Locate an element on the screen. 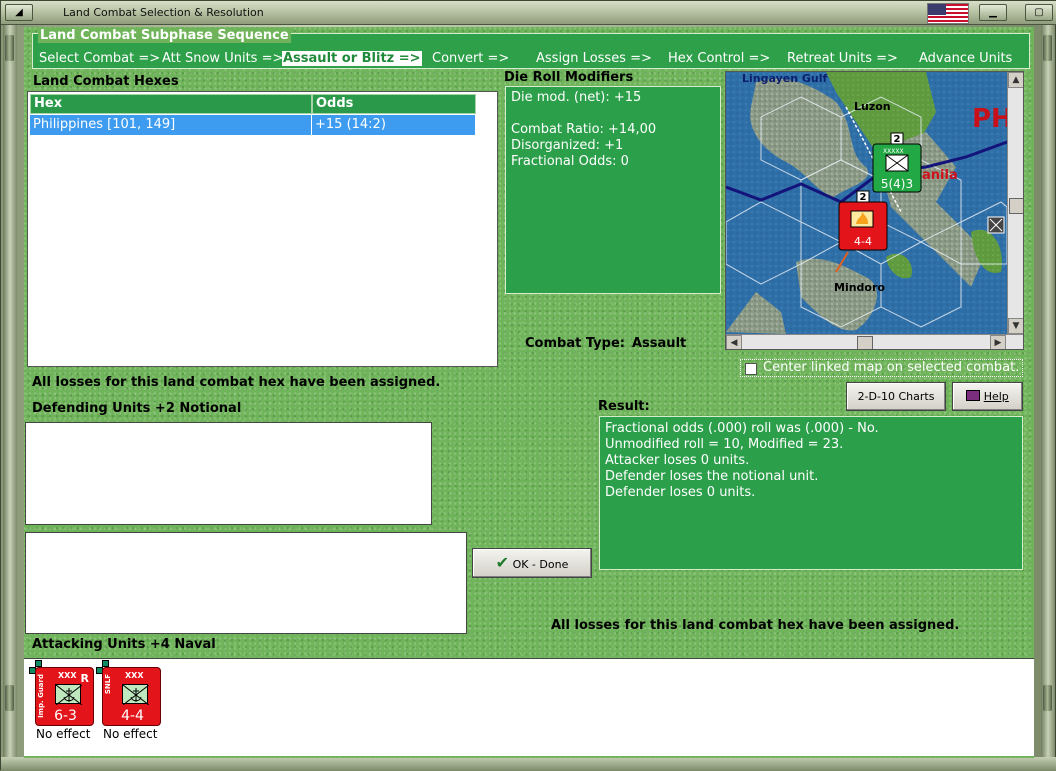 Image resolution: width=1056 pixels, height=771 pixels. help-book-icon is located at coordinates (973, 395).